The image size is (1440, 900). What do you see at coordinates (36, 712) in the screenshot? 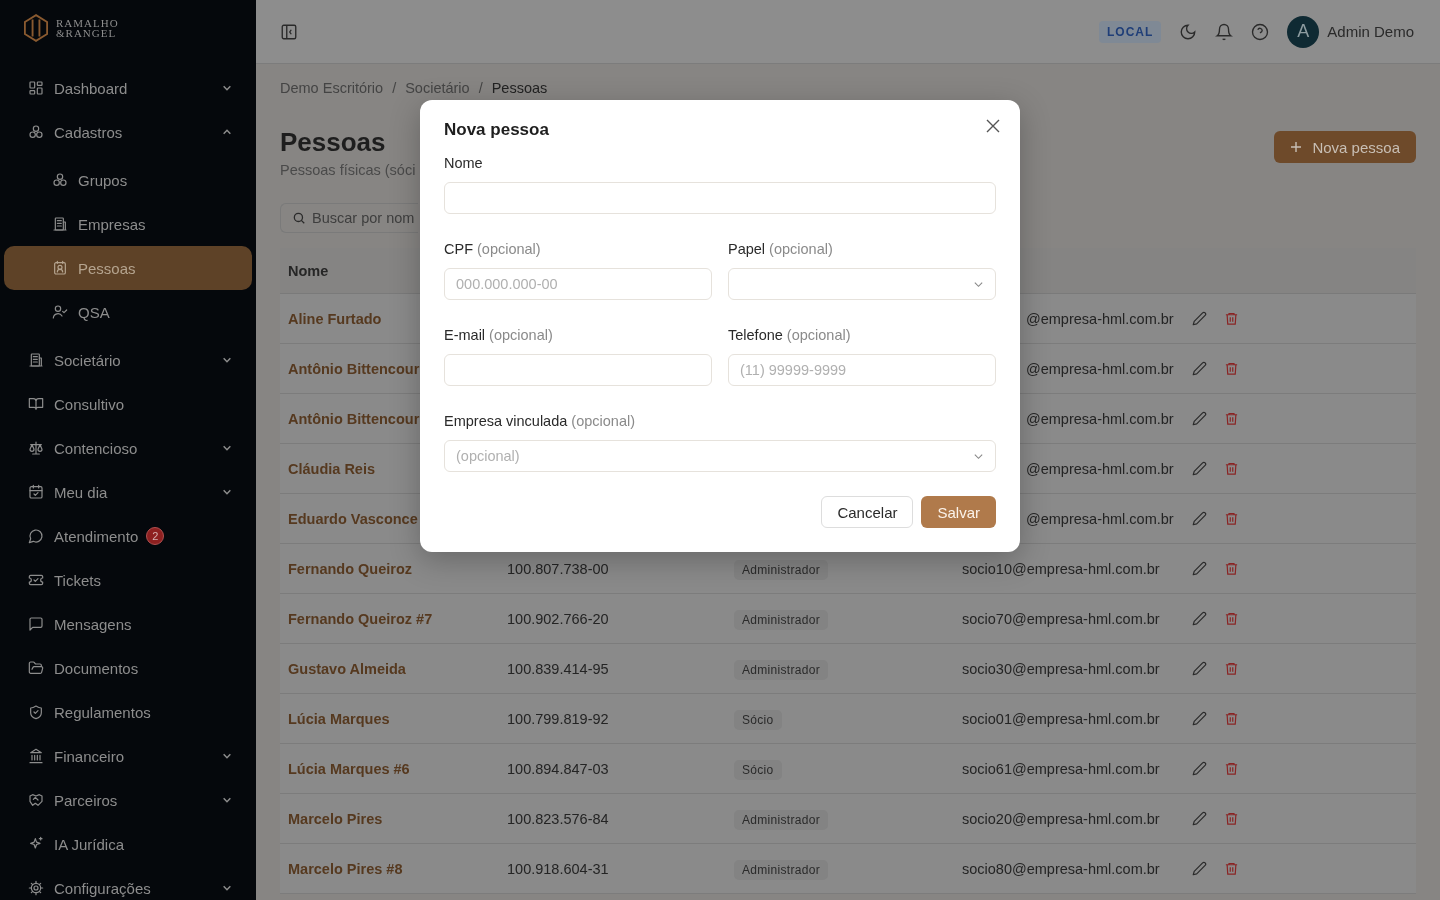
I see `shield-icon` at bounding box center [36, 712].